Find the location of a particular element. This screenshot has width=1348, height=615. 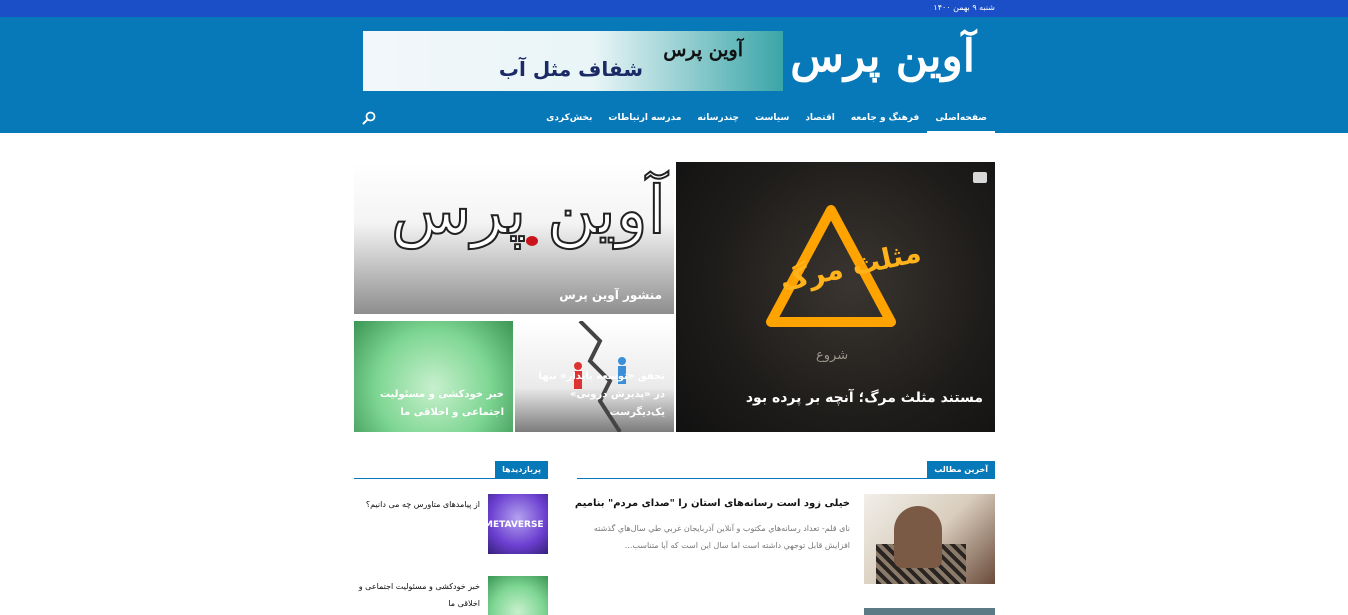

hero-main-art-sub: شروع is located at coordinates (832, 355).